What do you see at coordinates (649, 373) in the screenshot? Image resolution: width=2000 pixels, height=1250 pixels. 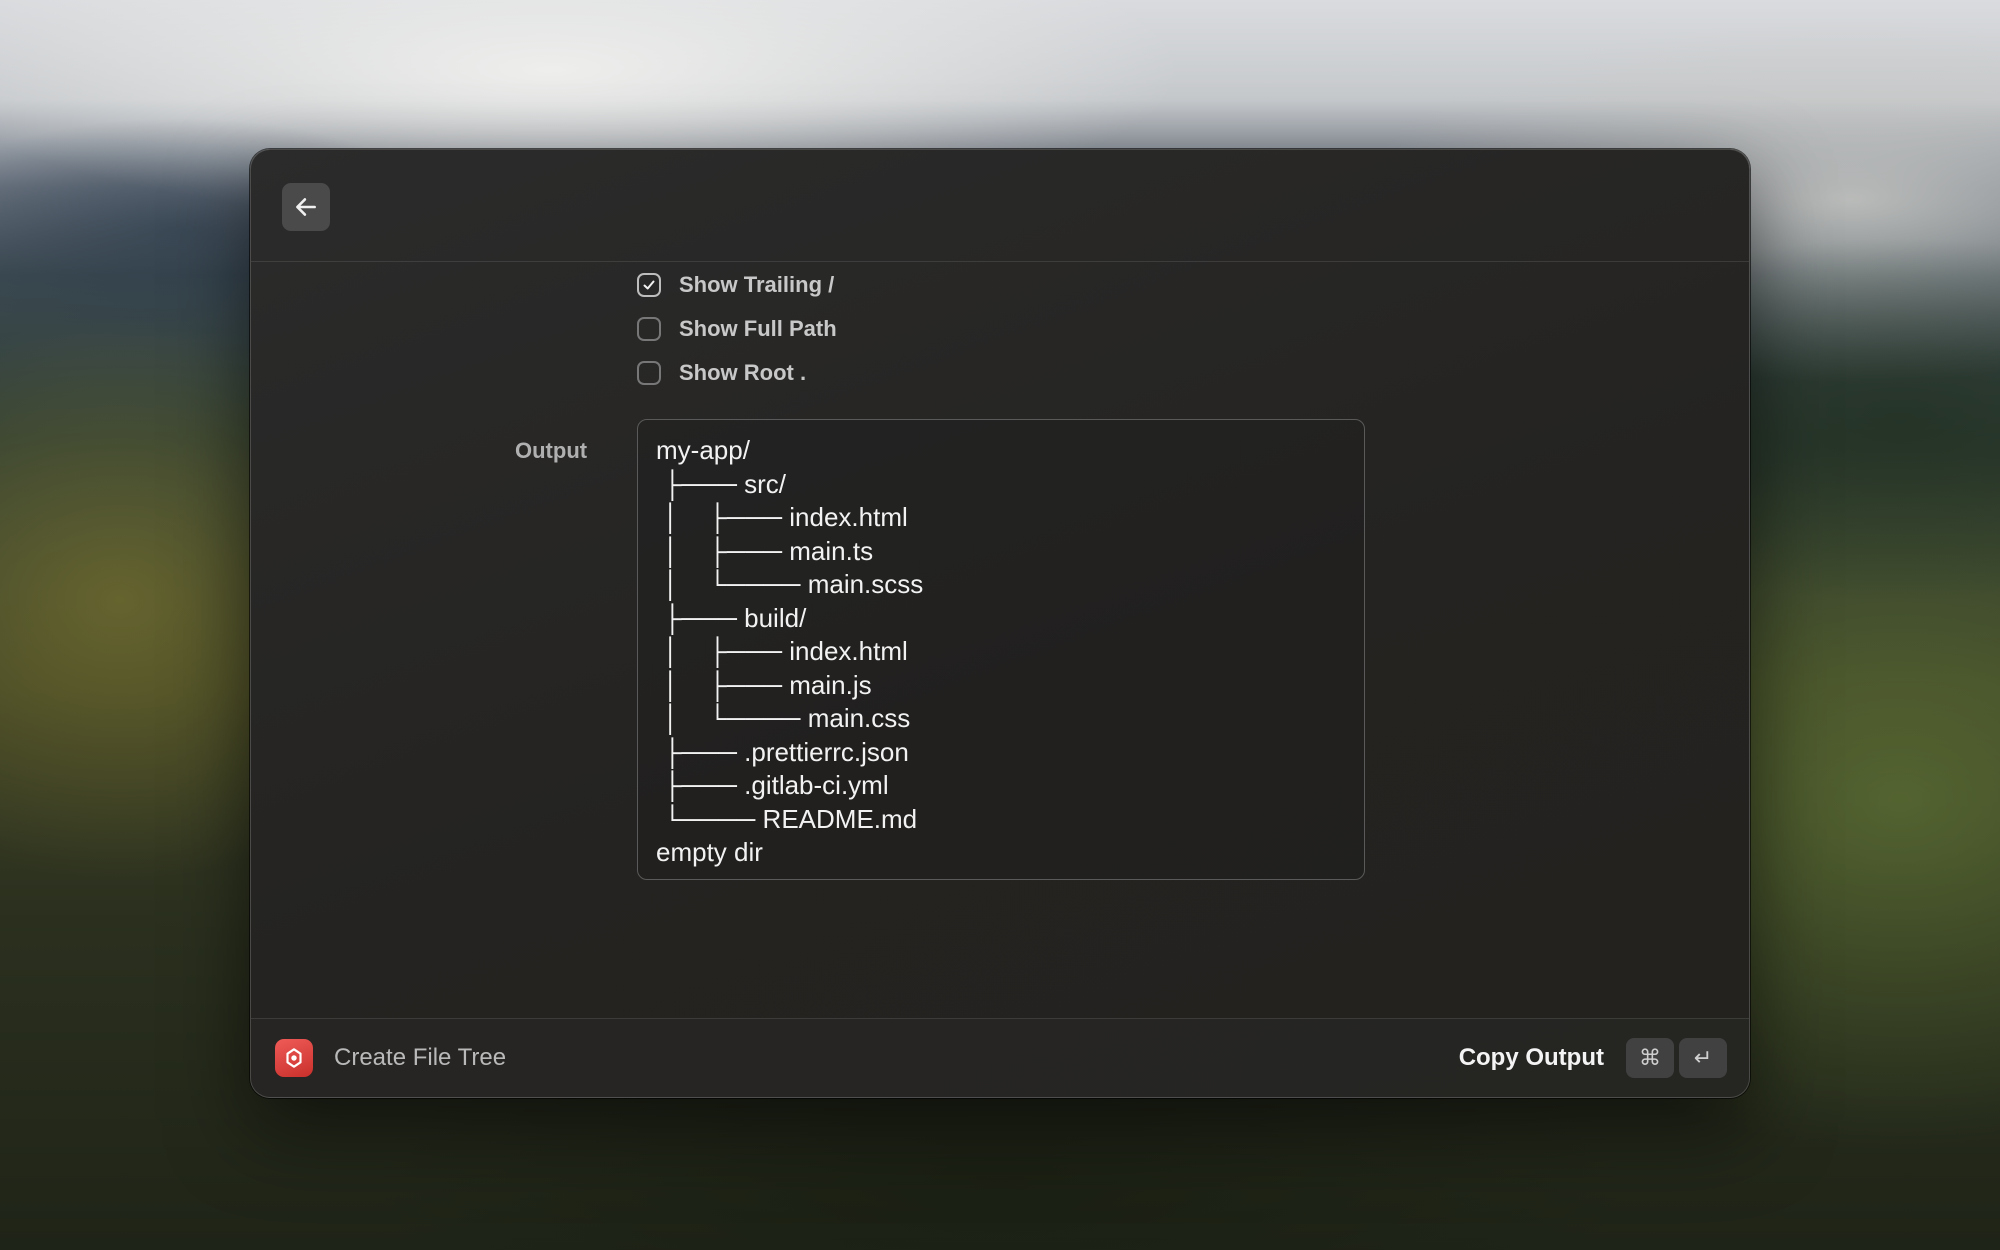 I see `show-root-checkbox` at bounding box center [649, 373].